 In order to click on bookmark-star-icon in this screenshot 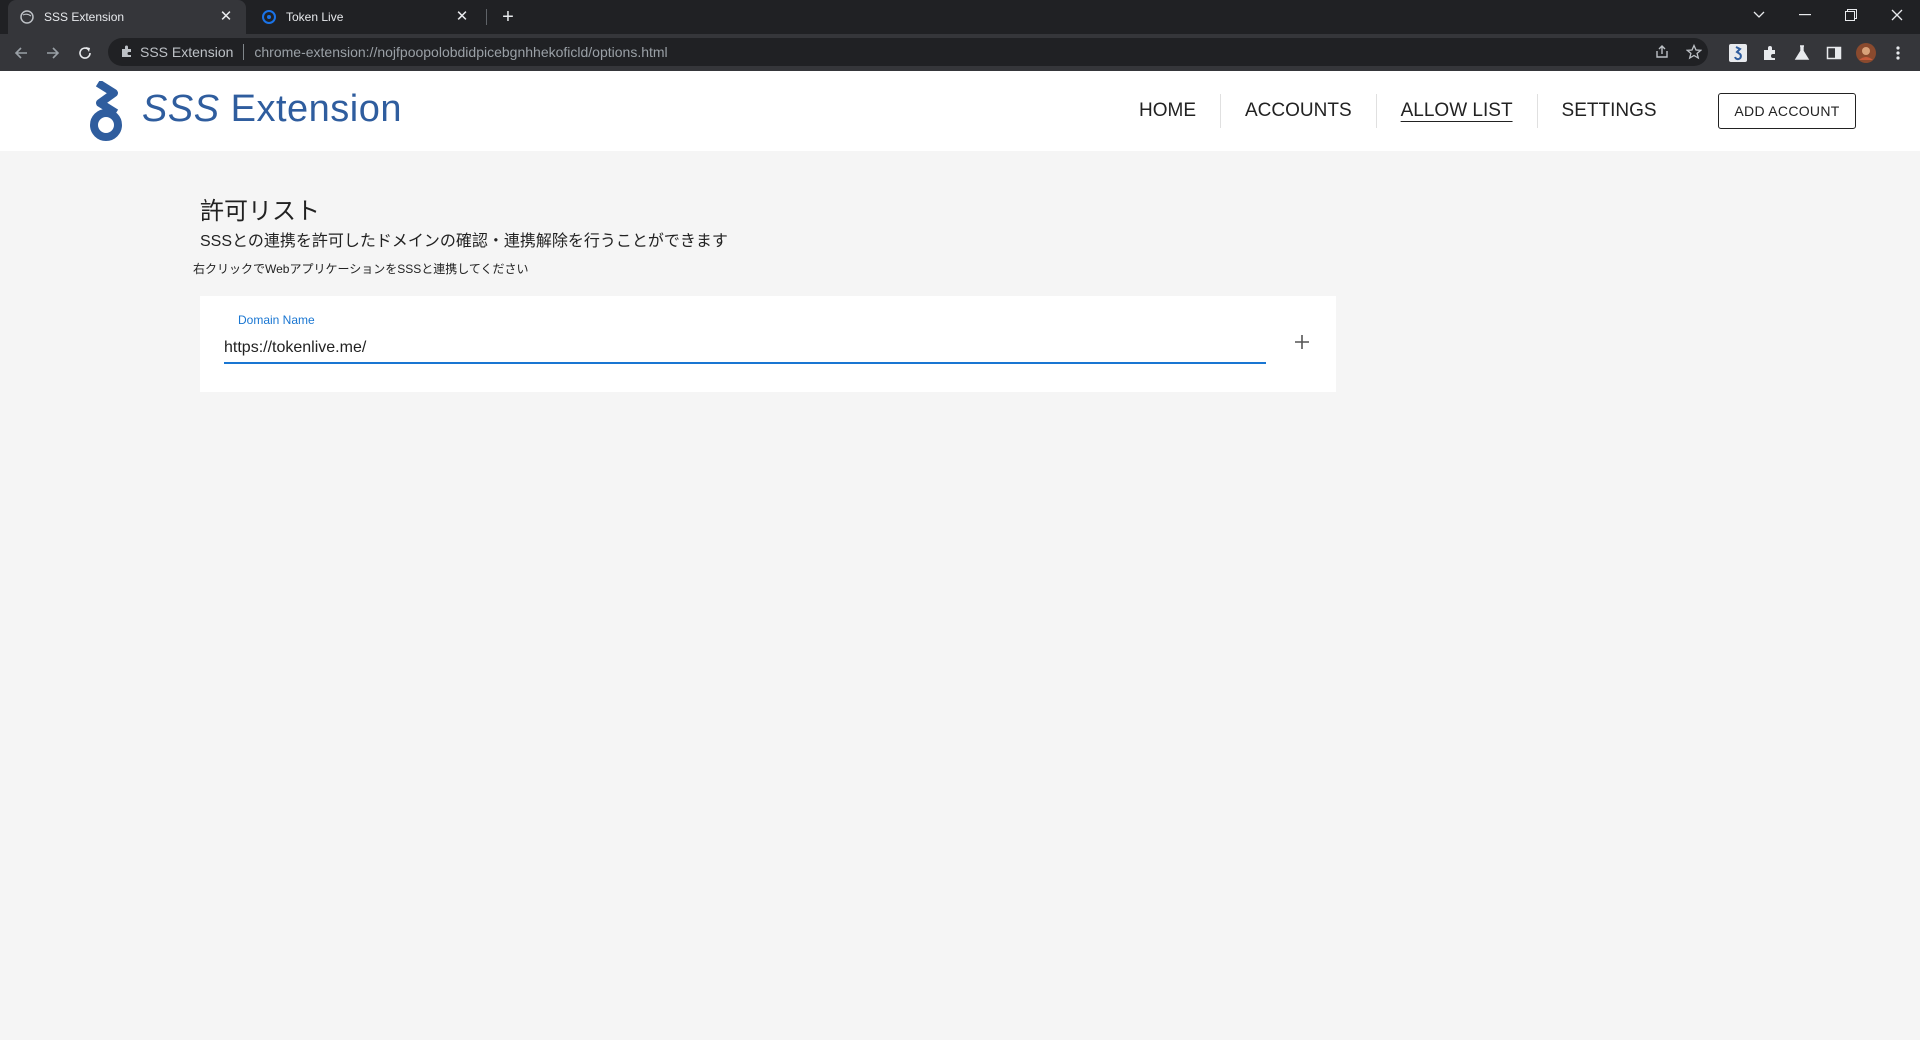, I will do `click(1694, 52)`.